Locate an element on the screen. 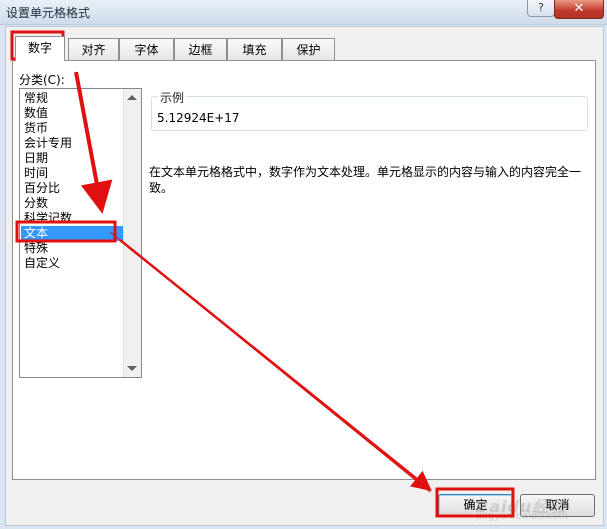 Image resolution: width=607 pixels, height=529 pixels. scroll-up-arrow-icon is located at coordinates (132, 97).